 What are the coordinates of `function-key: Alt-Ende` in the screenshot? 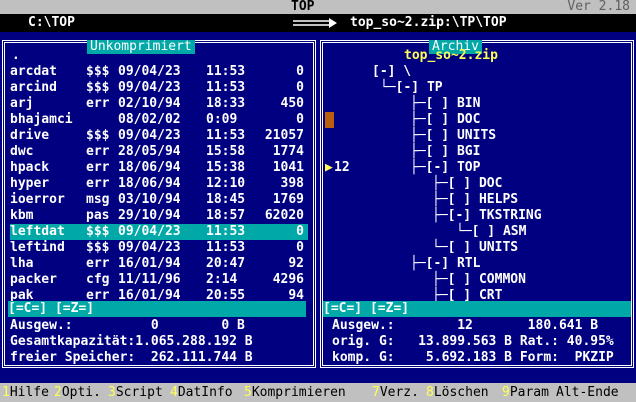 It's located at (587, 392).